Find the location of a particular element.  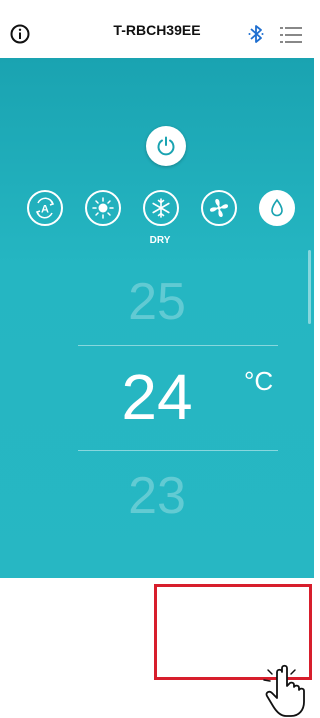

power-icon is located at coordinates (166, 146).